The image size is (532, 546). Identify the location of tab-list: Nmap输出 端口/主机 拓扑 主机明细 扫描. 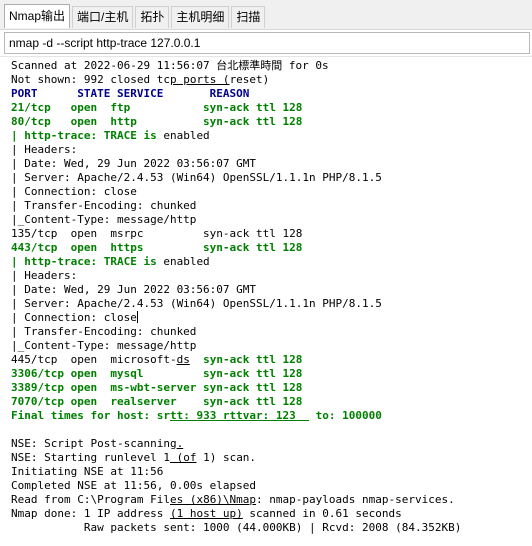
(135, 16).